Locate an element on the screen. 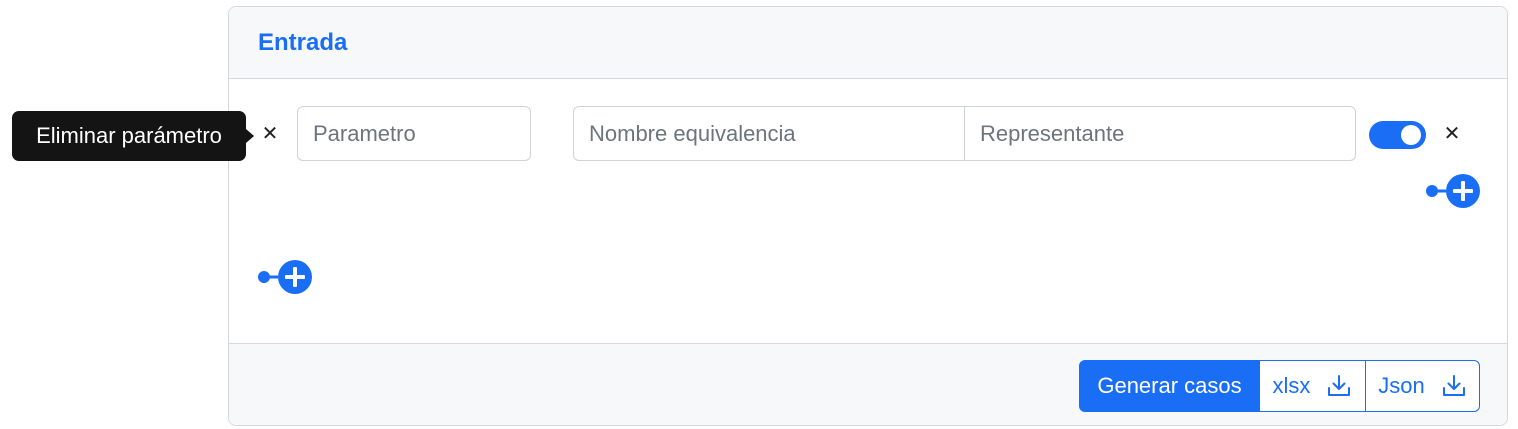 This screenshot has height=429, width=1518. footer-button-group: Generar casos xlsx Json is located at coordinates (1279, 386).